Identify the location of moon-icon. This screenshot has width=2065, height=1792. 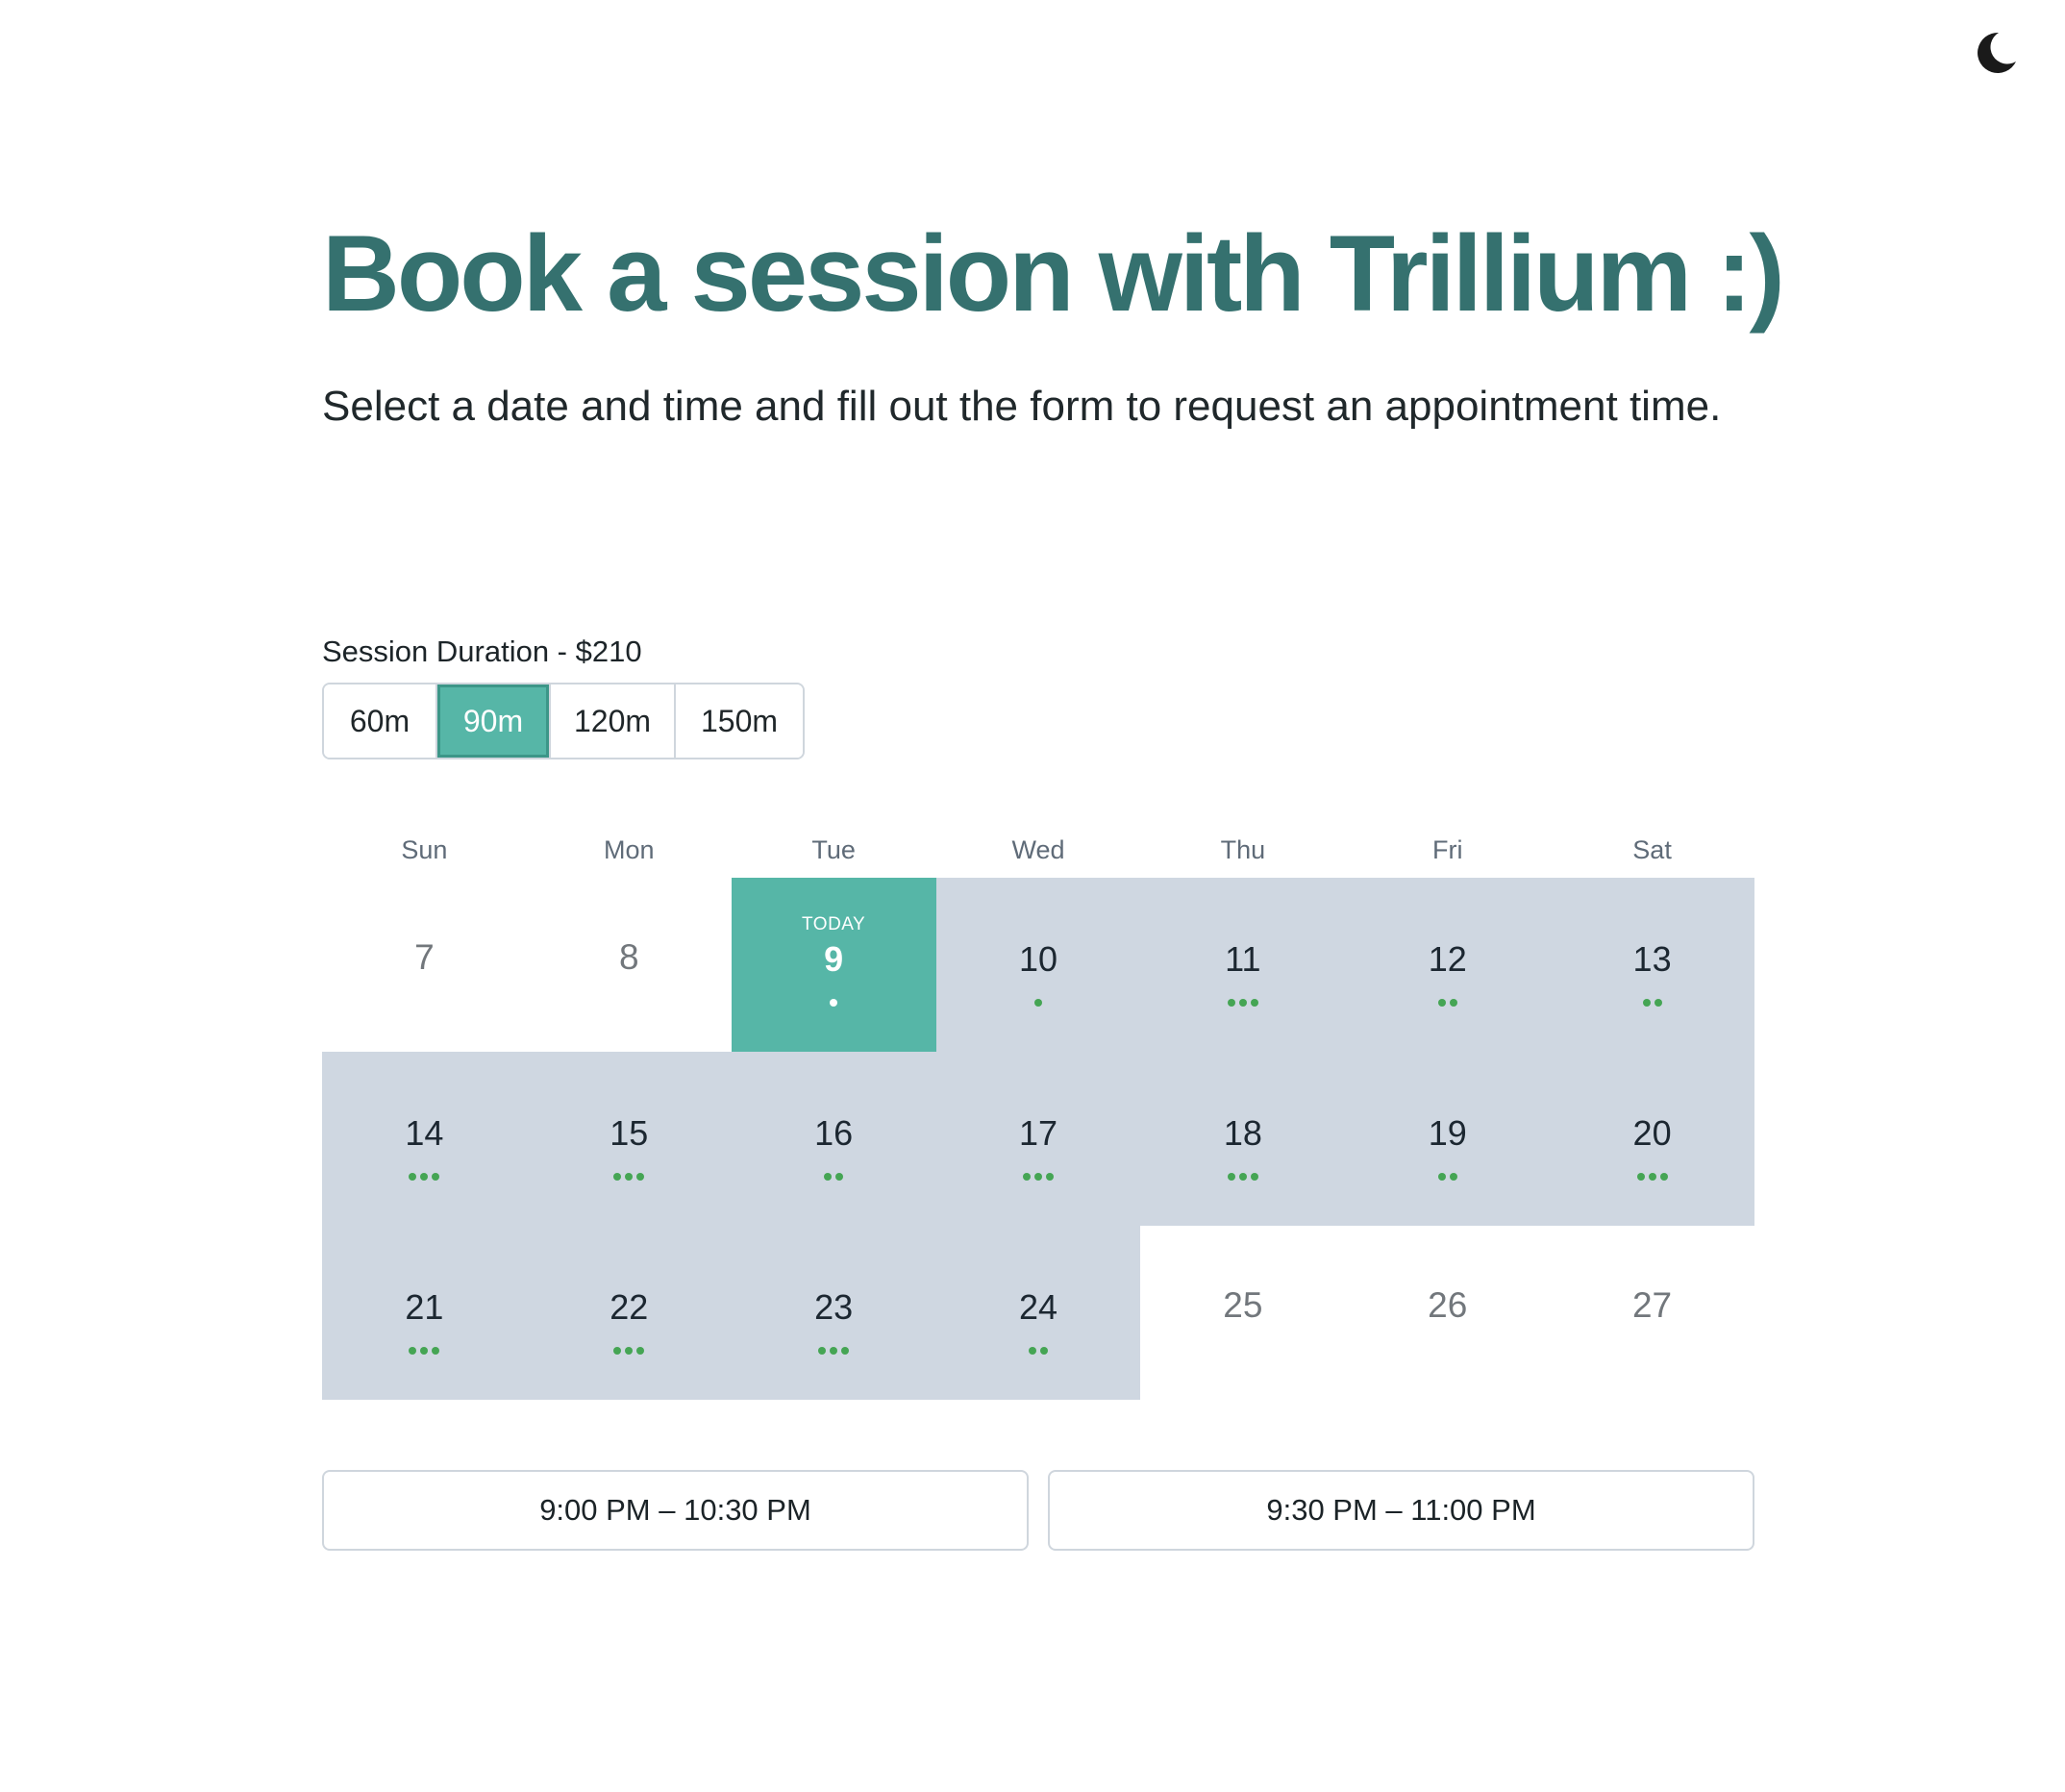
(1997, 52).